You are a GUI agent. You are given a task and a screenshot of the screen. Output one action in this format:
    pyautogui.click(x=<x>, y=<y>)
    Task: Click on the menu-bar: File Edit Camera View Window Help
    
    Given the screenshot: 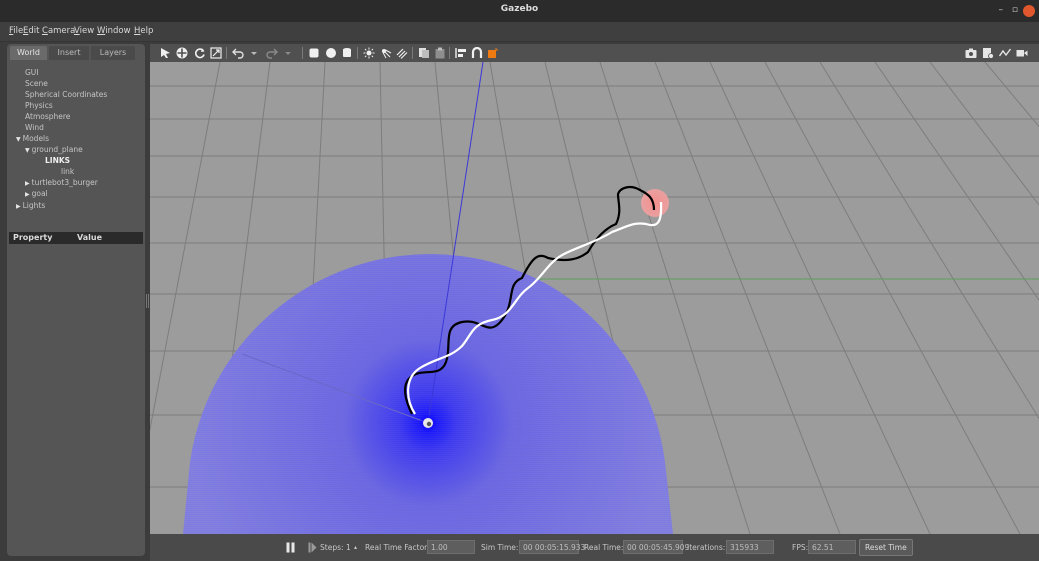 What is the action you would take?
    pyautogui.click(x=519, y=32)
    